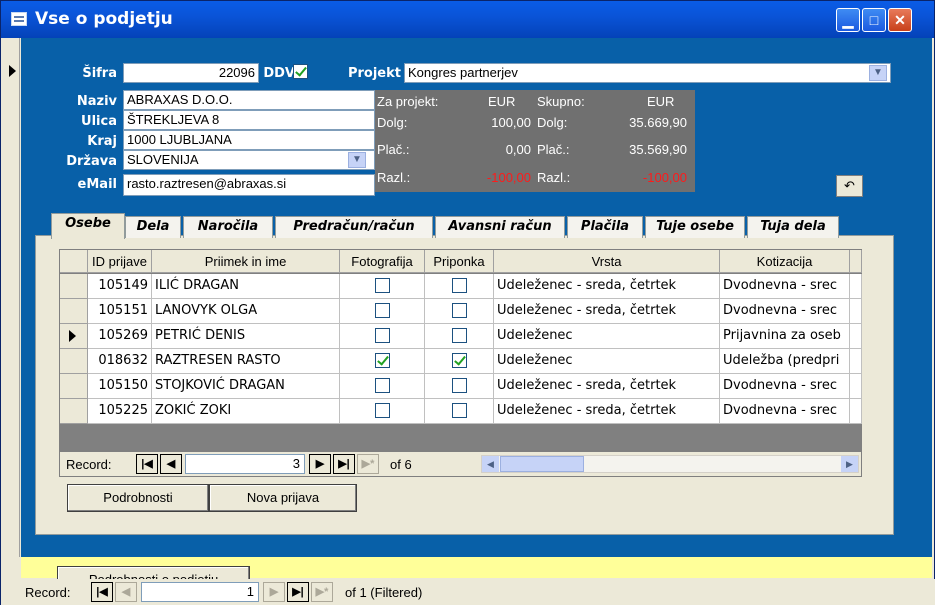 The height and width of the screenshot is (605, 935). Describe the element at coordinates (605, 227) in the screenshot. I see `tab-placila: Plačila` at that location.